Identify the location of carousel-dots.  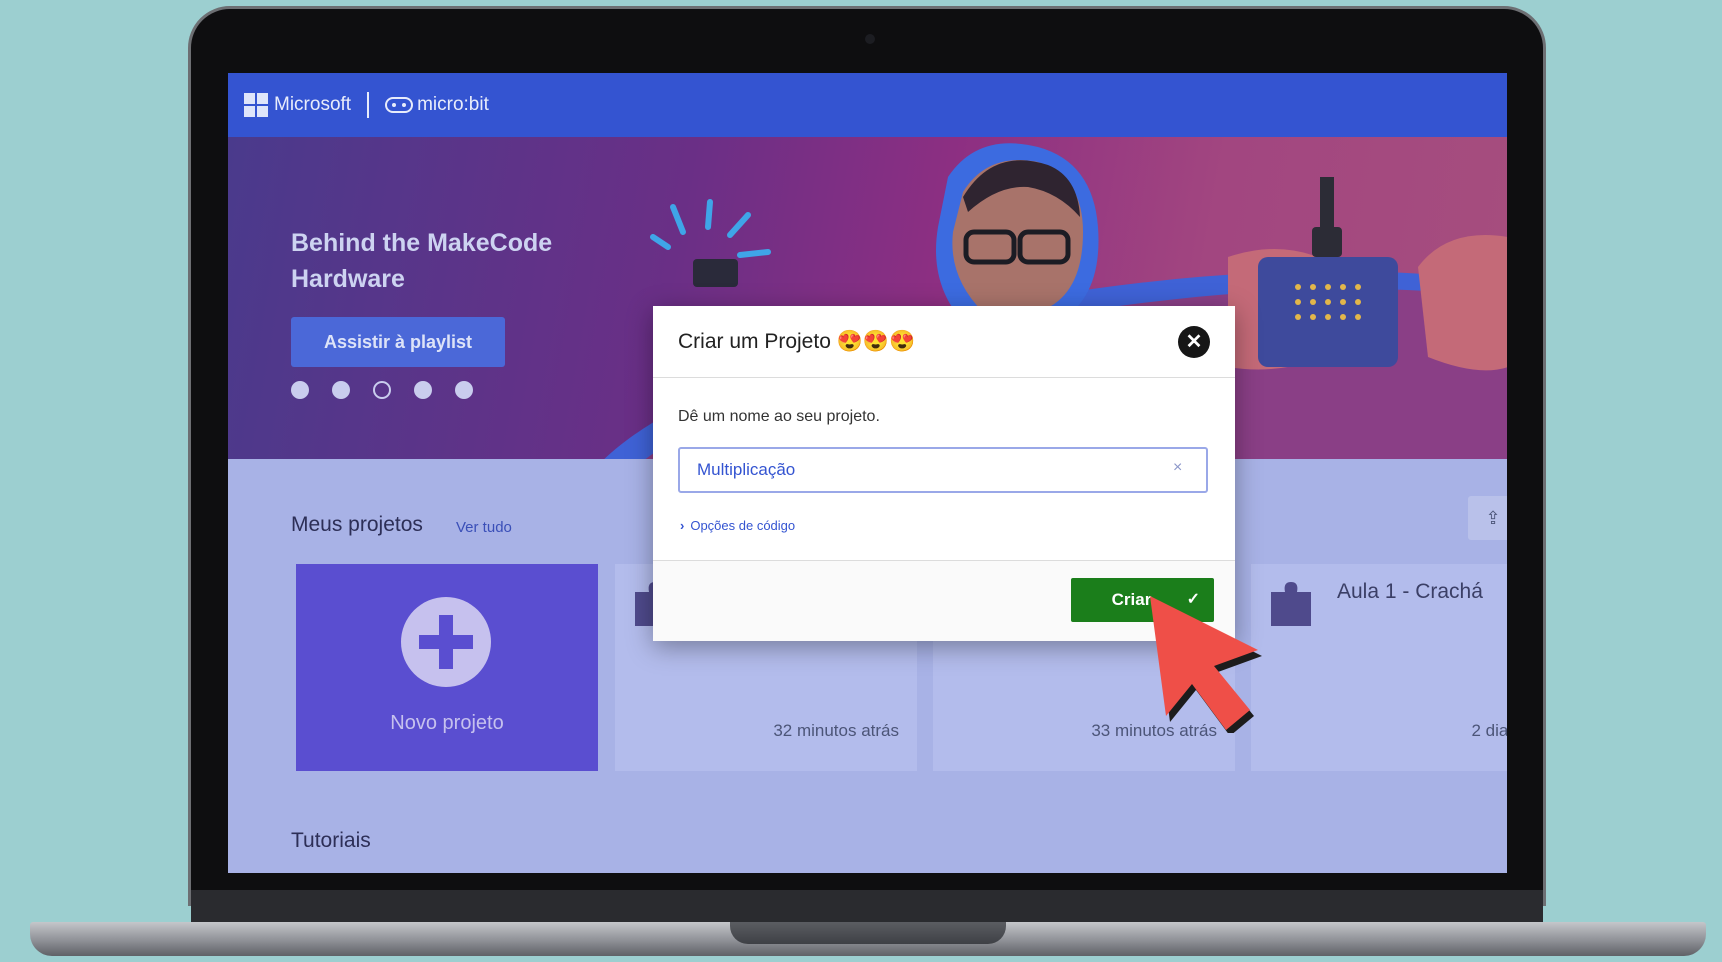
(382, 390).